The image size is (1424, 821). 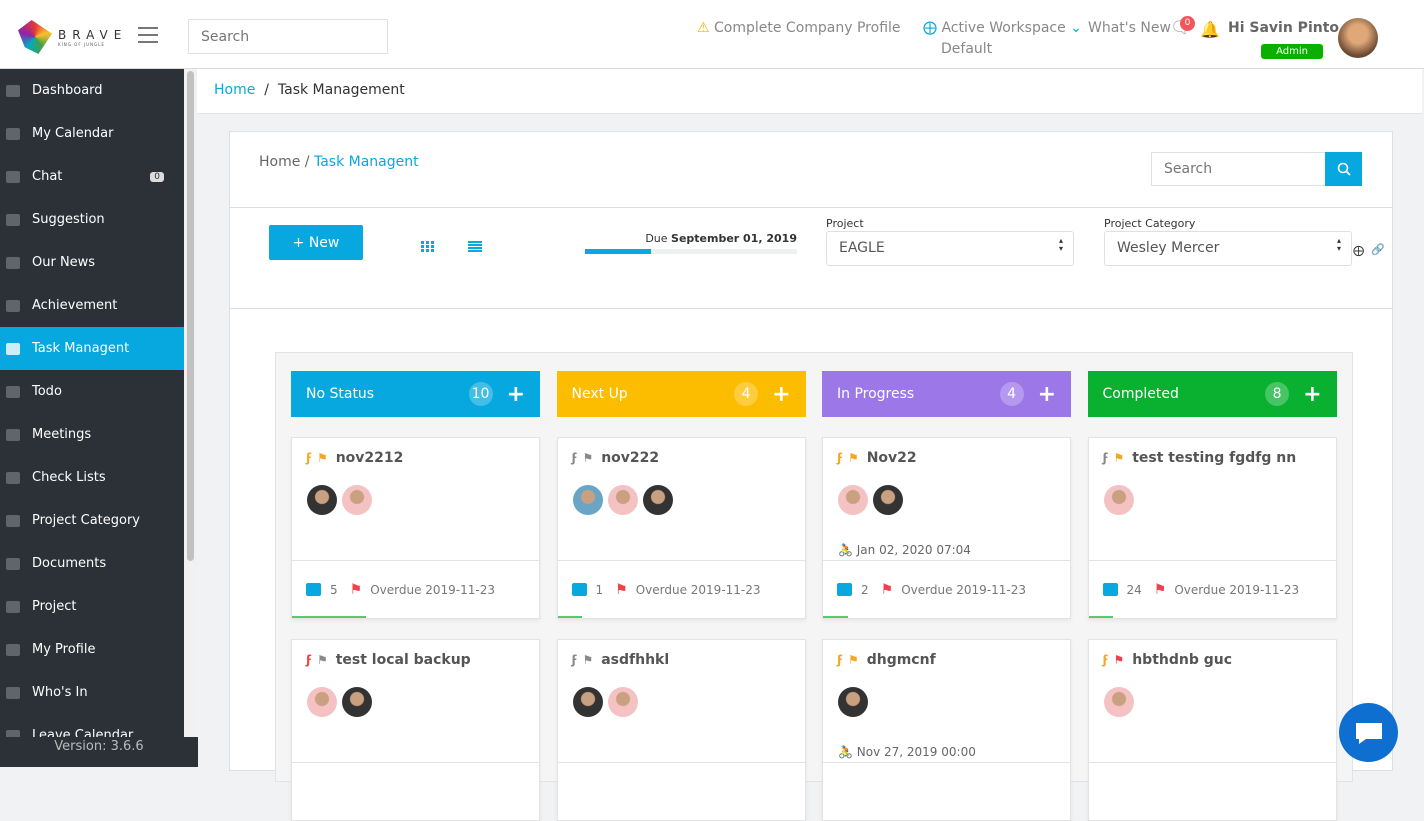 What do you see at coordinates (92, 219) in the screenshot?
I see `sidebar-item-suggestion: Suggestion` at bounding box center [92, 219].